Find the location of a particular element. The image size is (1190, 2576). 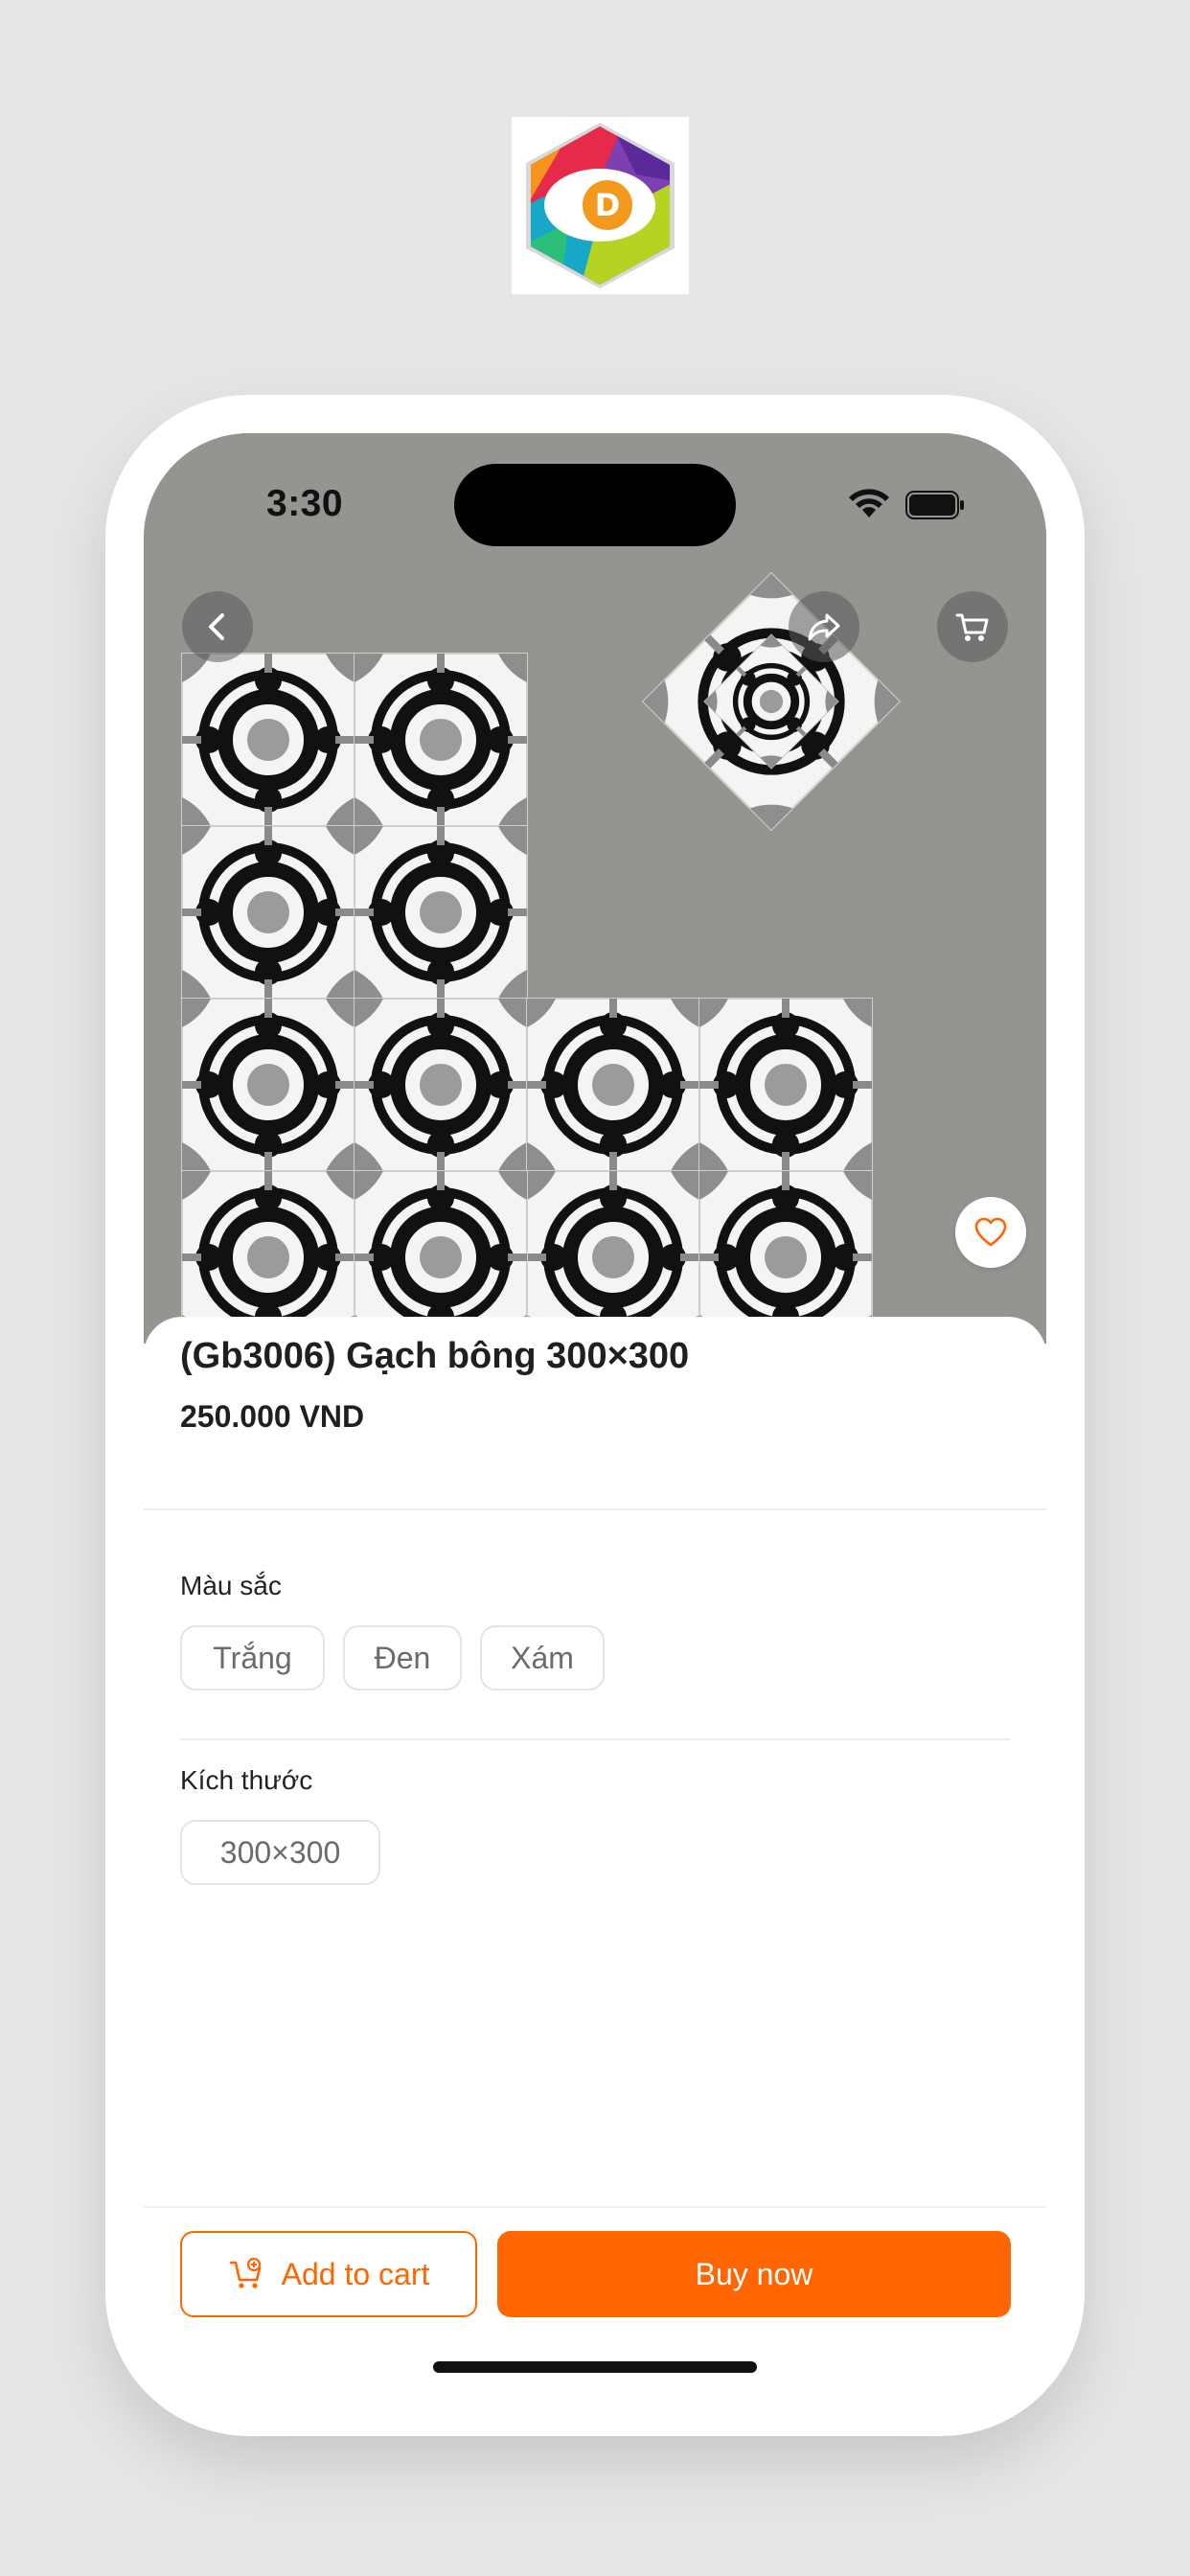

product-title: (Gb3006) Gạch bông 300×300 is located at coordinates (435, 1356).